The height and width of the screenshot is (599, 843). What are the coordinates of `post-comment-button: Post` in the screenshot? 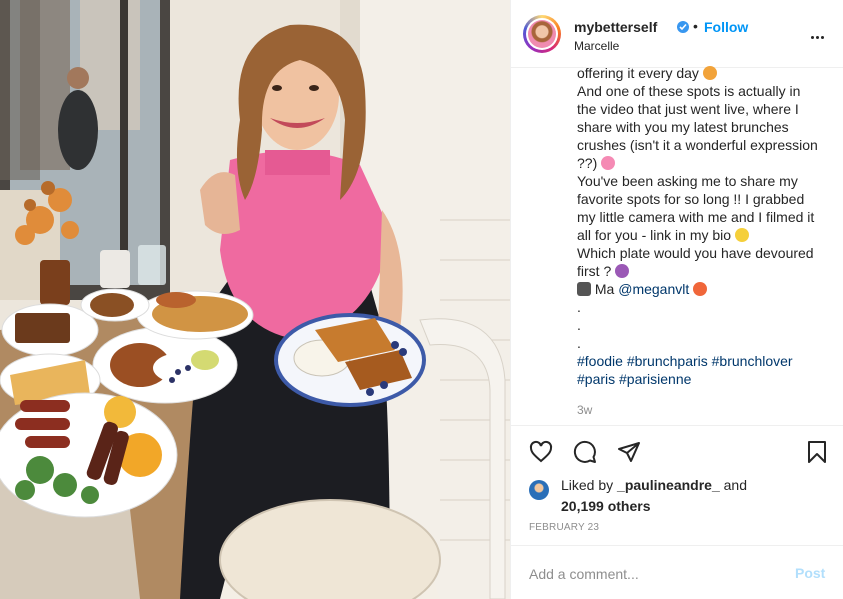 It's located at (810, 573).